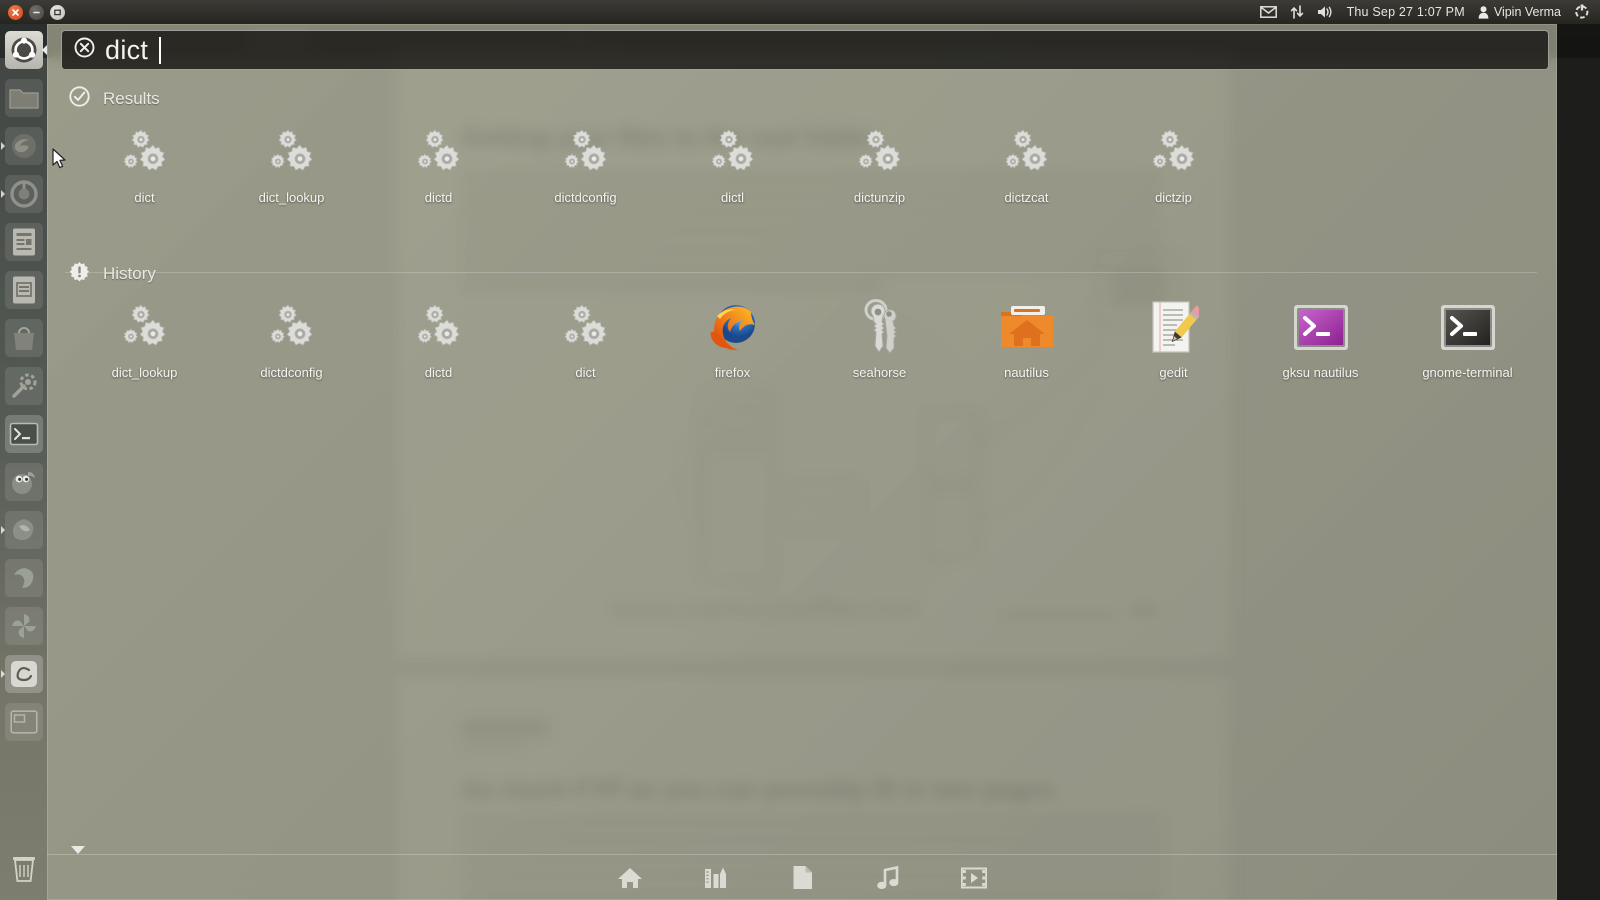 Image resolution: width=1600 pixels, height=900 pixels. I want to click on dash-result-gedit: gedit, so click(1173, 339).